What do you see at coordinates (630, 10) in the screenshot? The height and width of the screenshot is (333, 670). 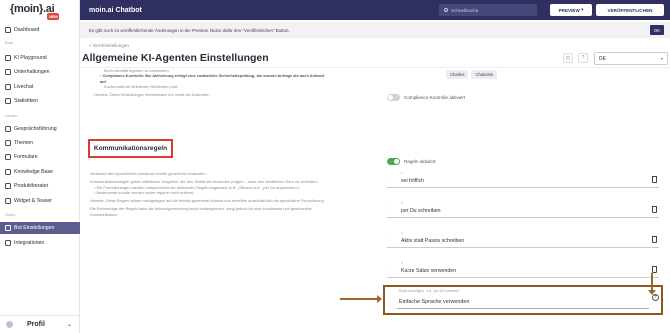 I see `publish-button: VERÖFFENTLICHEN` at bounding box center [630, 10].